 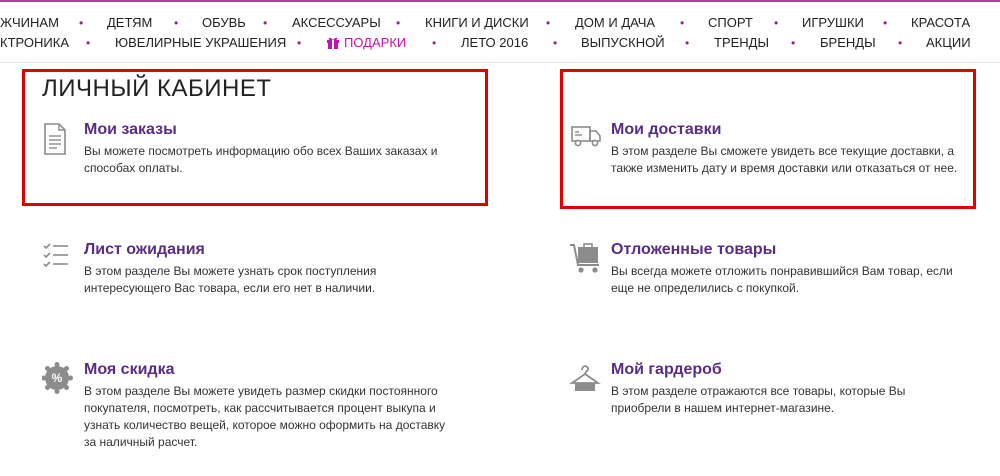 I want to click on card-title: Мои доставки, so click(x=666, y=130).